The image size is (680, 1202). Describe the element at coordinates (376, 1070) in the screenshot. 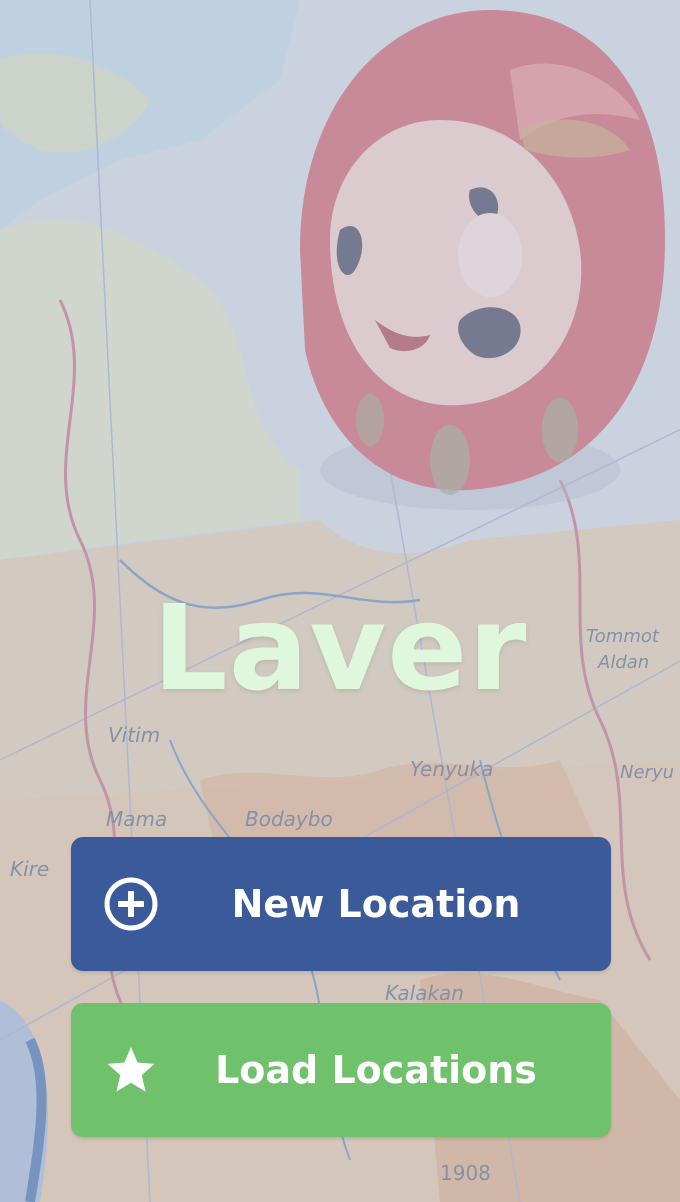

I see `load-locations-label: Load Locations` at that location.